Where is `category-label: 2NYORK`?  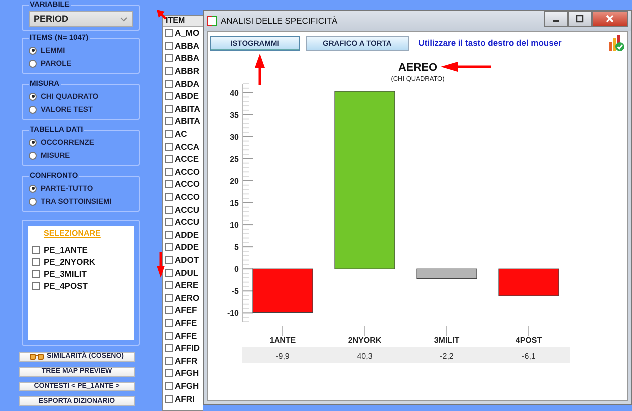
category-label: 2NYORK is located at coordinates (365, 340).